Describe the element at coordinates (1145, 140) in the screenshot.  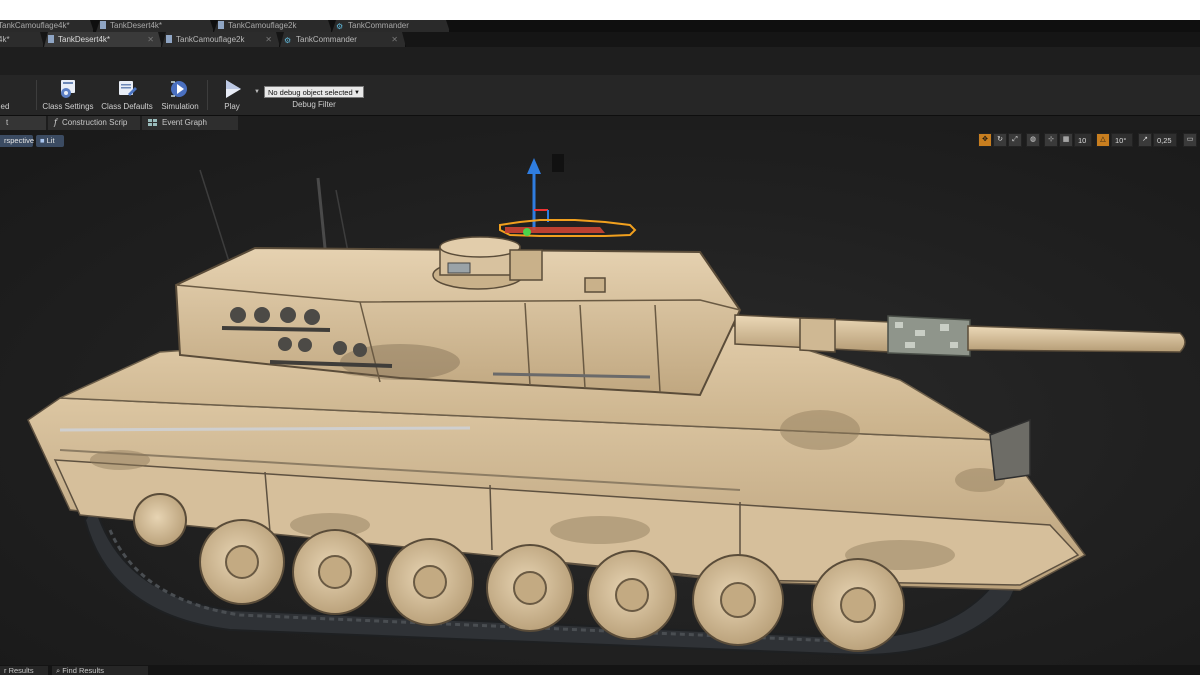
I see `scale-snap-icon: ↗` at that location.